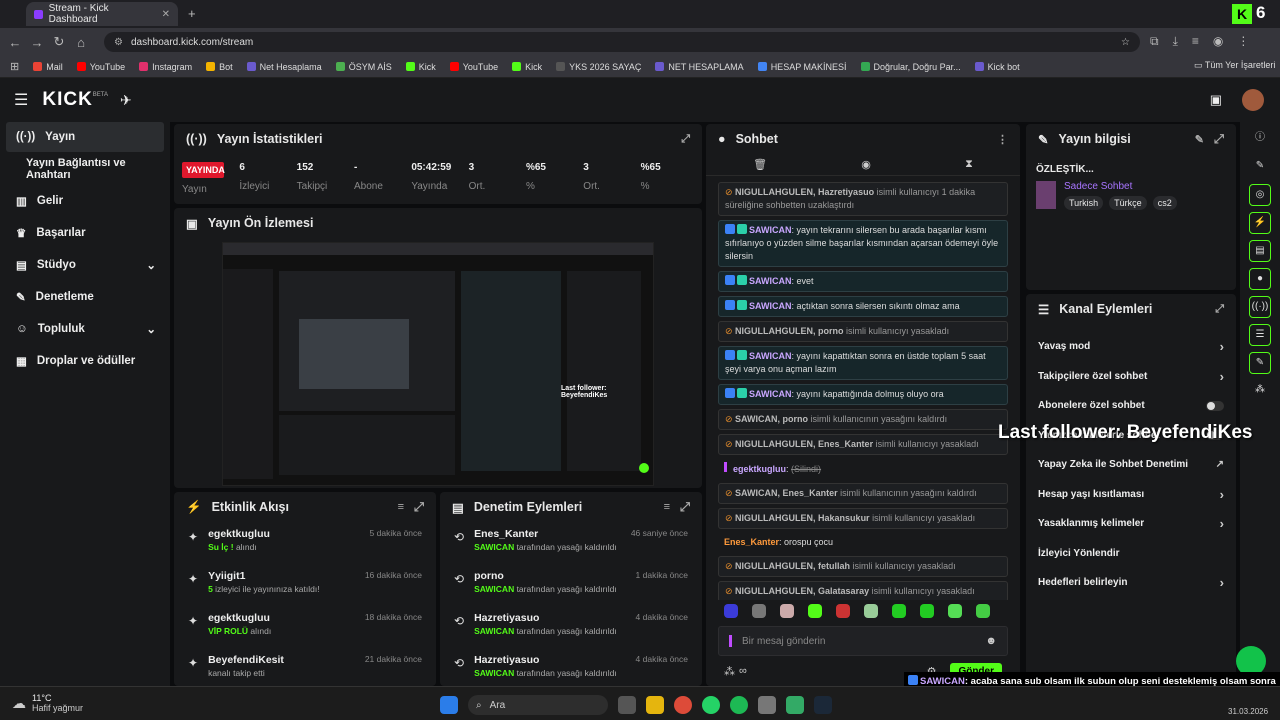 Image resolution: width=1280 pixels, height=720 pixels. What do you see at coordinates (192, 13) in the screenshot?
I see `new-tab-icon: +` at bounding box center [192, 13].